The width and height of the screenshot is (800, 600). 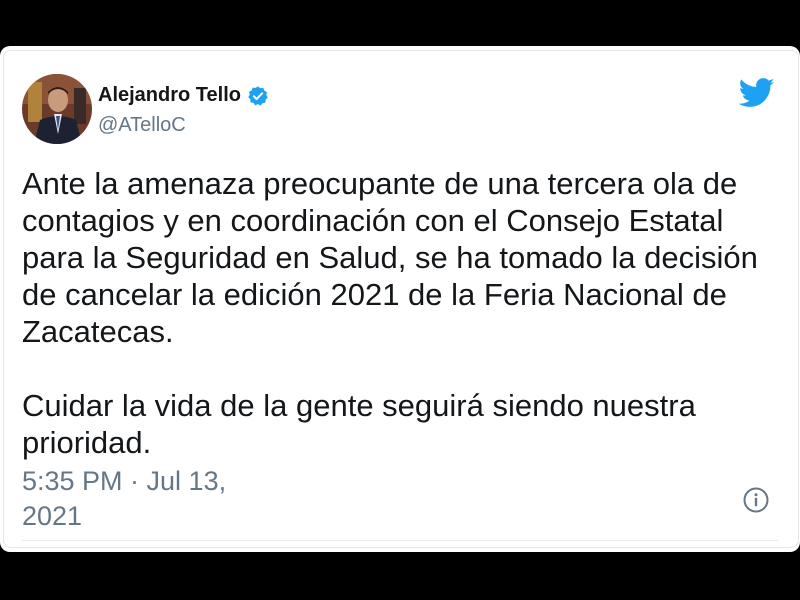 I want to click on info-icon, so click(x=756, y=500).